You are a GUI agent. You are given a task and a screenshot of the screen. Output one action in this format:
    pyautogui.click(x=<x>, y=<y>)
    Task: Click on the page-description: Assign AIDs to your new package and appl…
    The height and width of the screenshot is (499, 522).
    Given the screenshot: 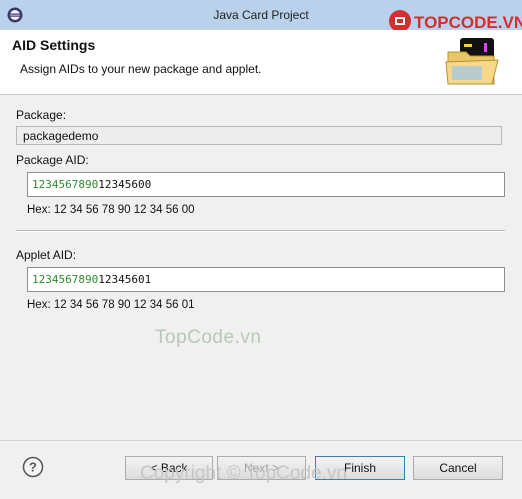 What is the action you would take?
    pyautogui.click(x=141, y=69)
    